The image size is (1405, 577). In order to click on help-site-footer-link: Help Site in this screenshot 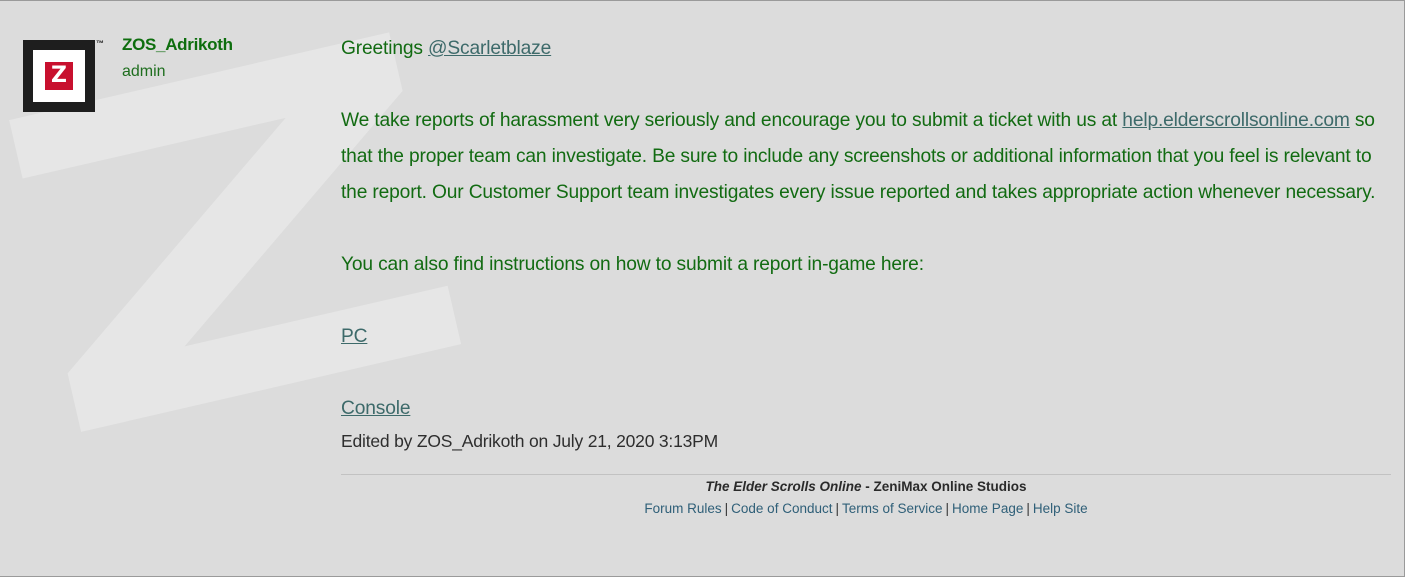, I will do `click(1060, 508)`.